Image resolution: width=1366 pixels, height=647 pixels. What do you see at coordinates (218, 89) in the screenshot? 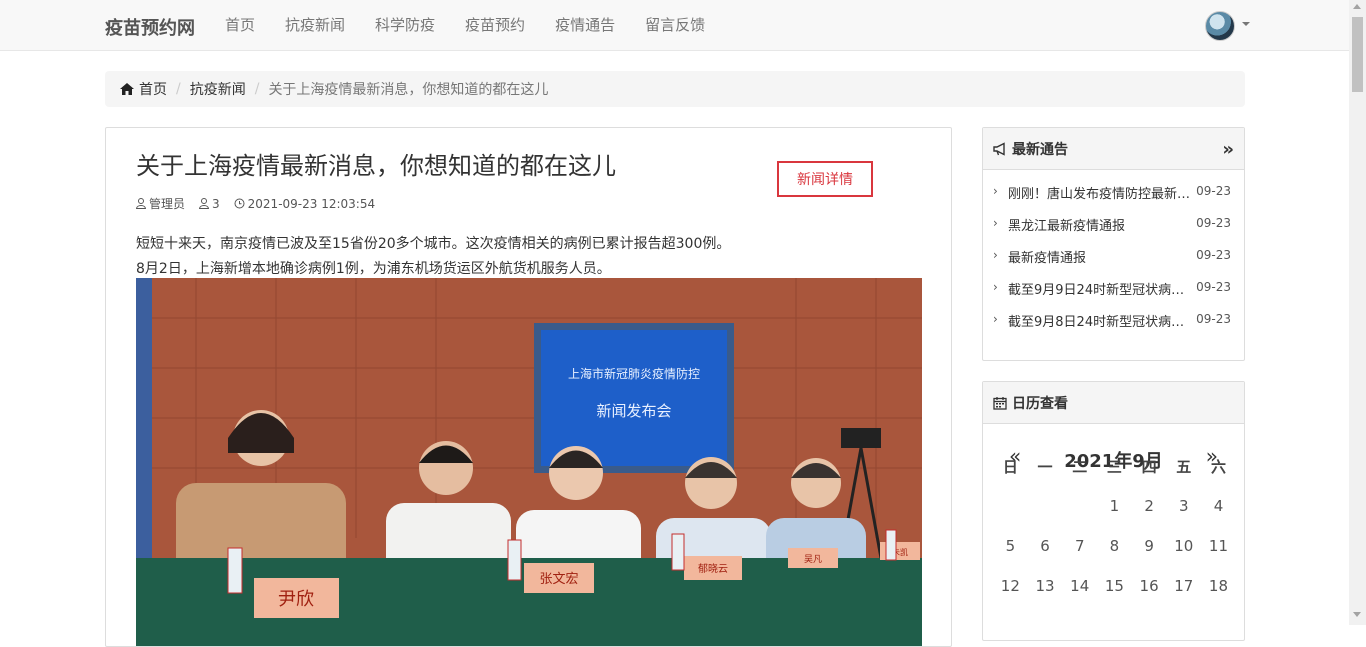
I see `breadcrumb-section: 抗疫新闻` at bounding box center [218, 89].